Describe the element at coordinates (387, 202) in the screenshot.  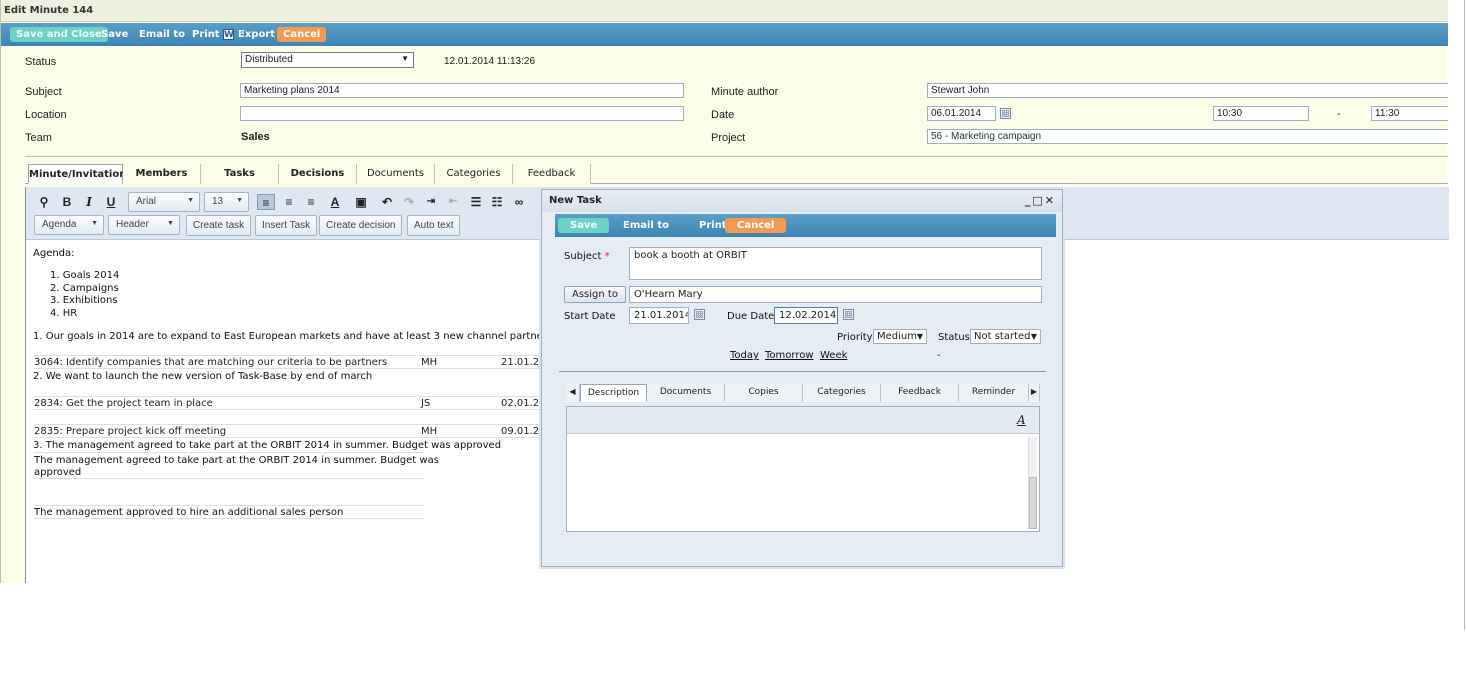
I see `undo-icon: ↶` at that location.